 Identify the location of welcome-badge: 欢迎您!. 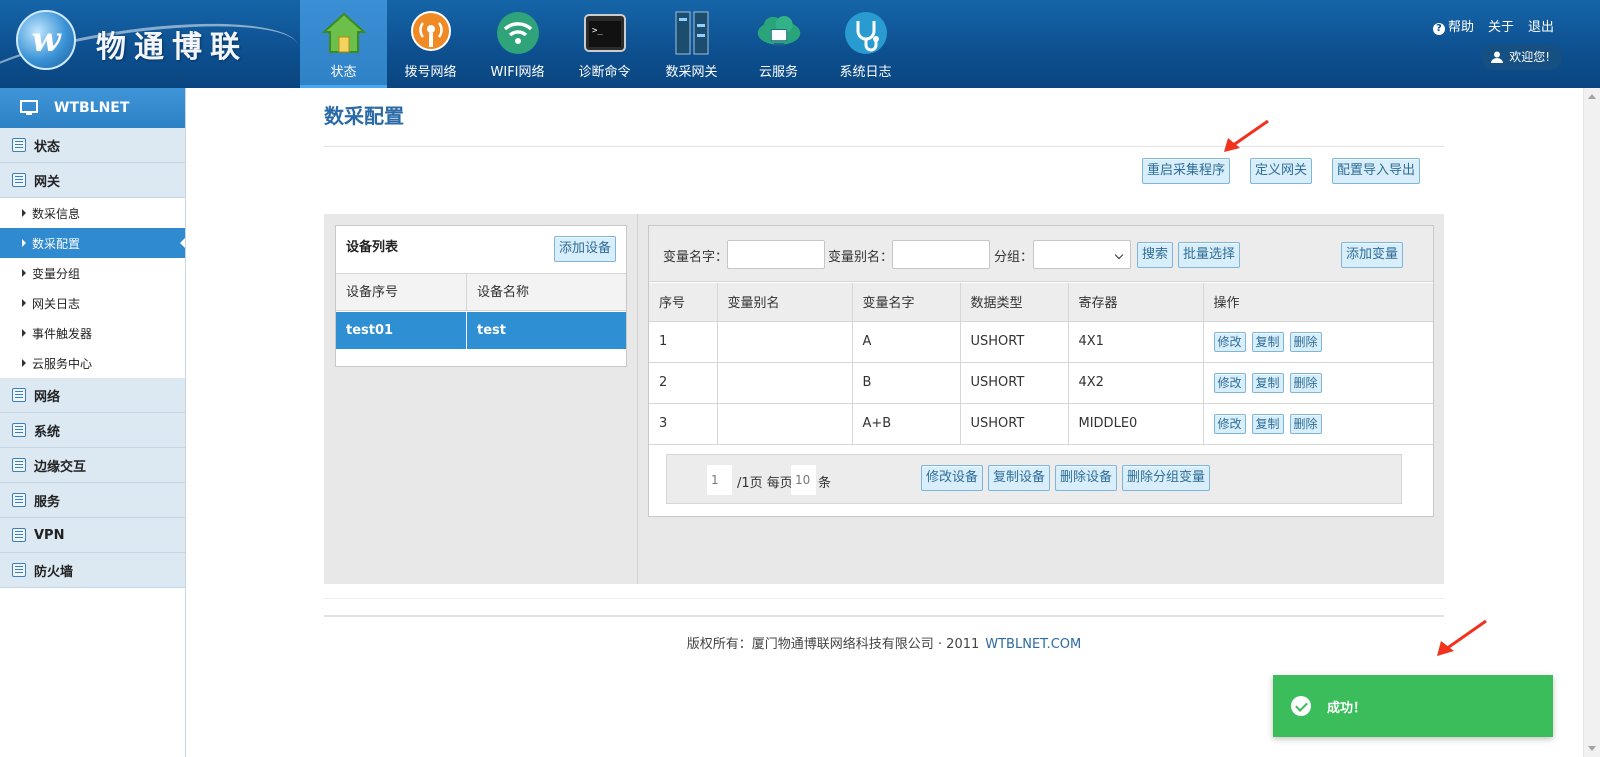
(1521, 57).